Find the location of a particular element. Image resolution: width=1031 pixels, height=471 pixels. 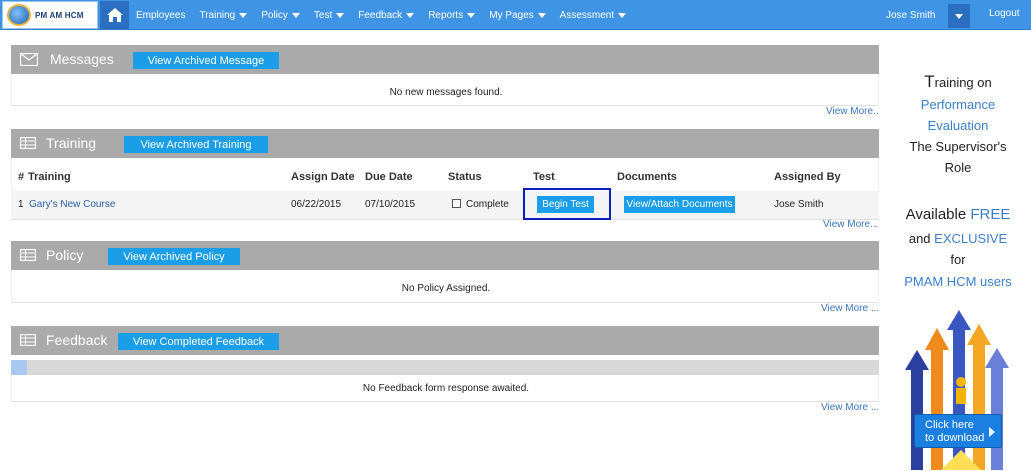

company-logo: PM AM HCM is located at coordinates (50, 15).